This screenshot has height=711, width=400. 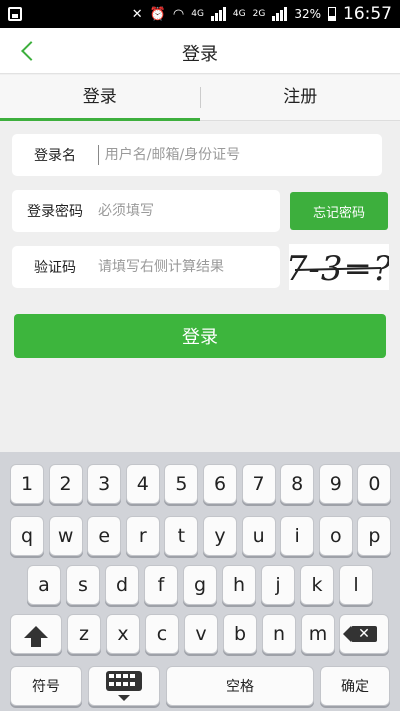 I want to click on key-p: p, so click(x=374, y=536).